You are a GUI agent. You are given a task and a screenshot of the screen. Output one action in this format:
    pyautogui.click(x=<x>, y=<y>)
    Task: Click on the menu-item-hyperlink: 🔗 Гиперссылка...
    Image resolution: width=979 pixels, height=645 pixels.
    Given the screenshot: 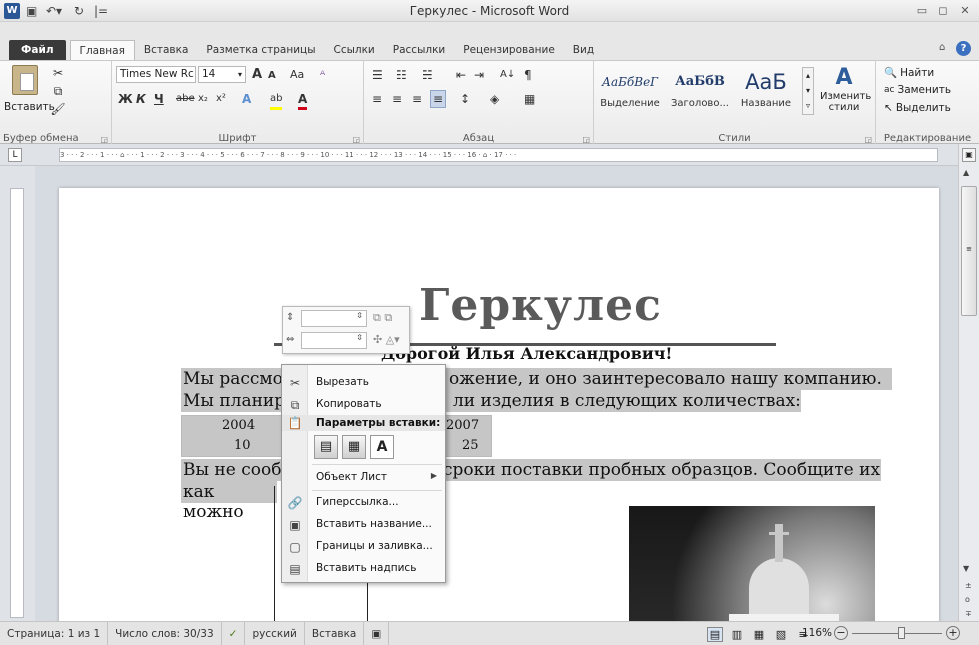 What is the action you would take?
    pyautogui.click(x=363, y=503)
    